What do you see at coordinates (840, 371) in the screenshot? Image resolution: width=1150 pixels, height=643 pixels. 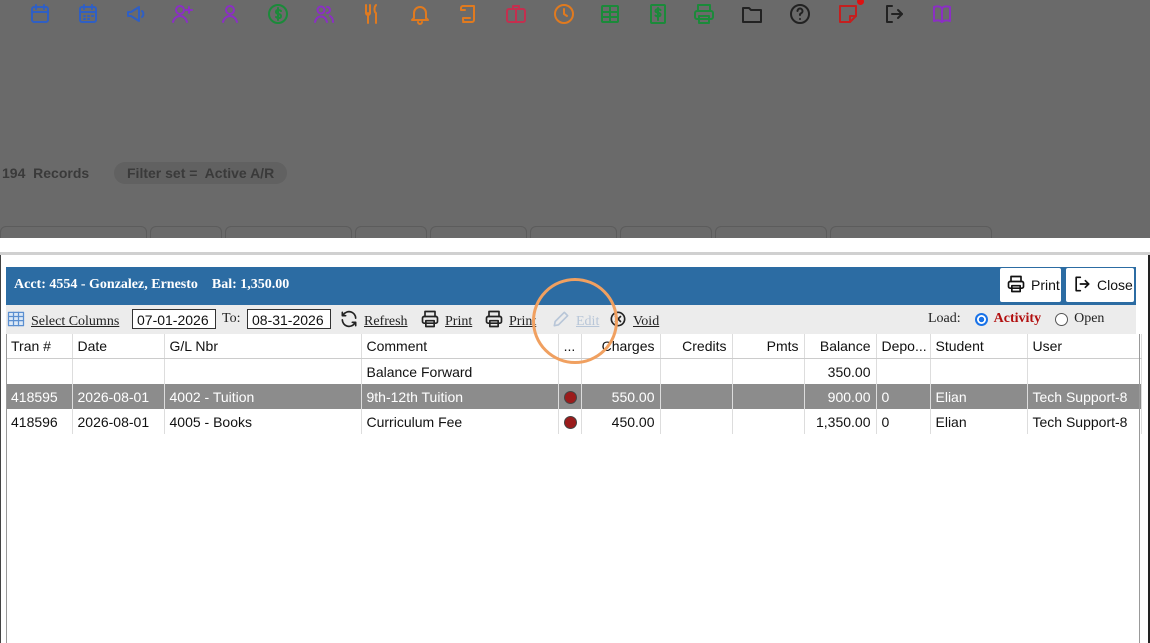 I see `table-cell-balance: 350.00` at bounding box center [840, 371].